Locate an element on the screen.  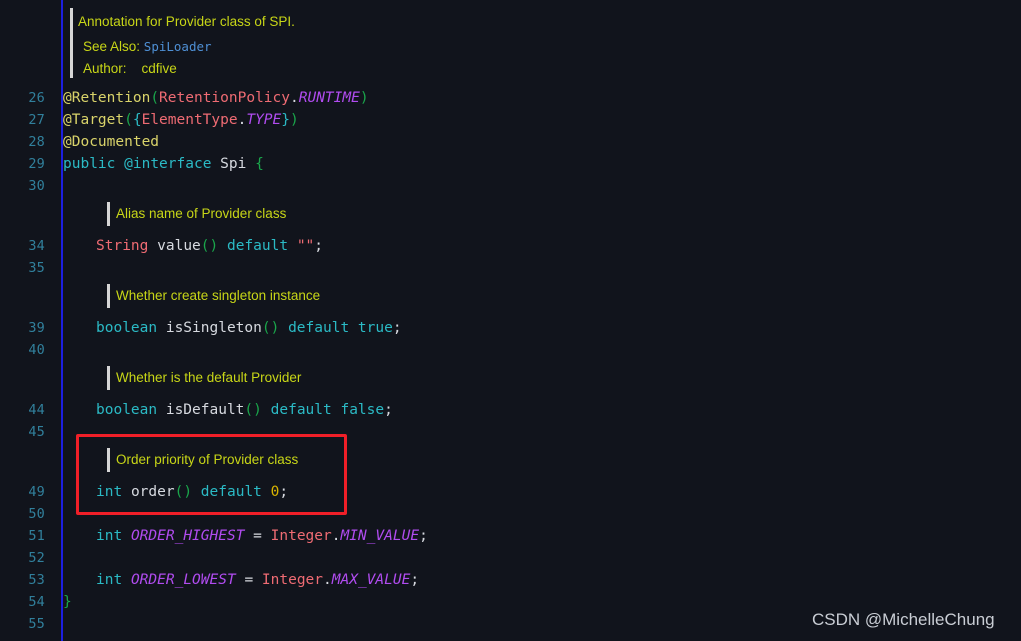
token: isDefault is located at coordinates (205, 410).